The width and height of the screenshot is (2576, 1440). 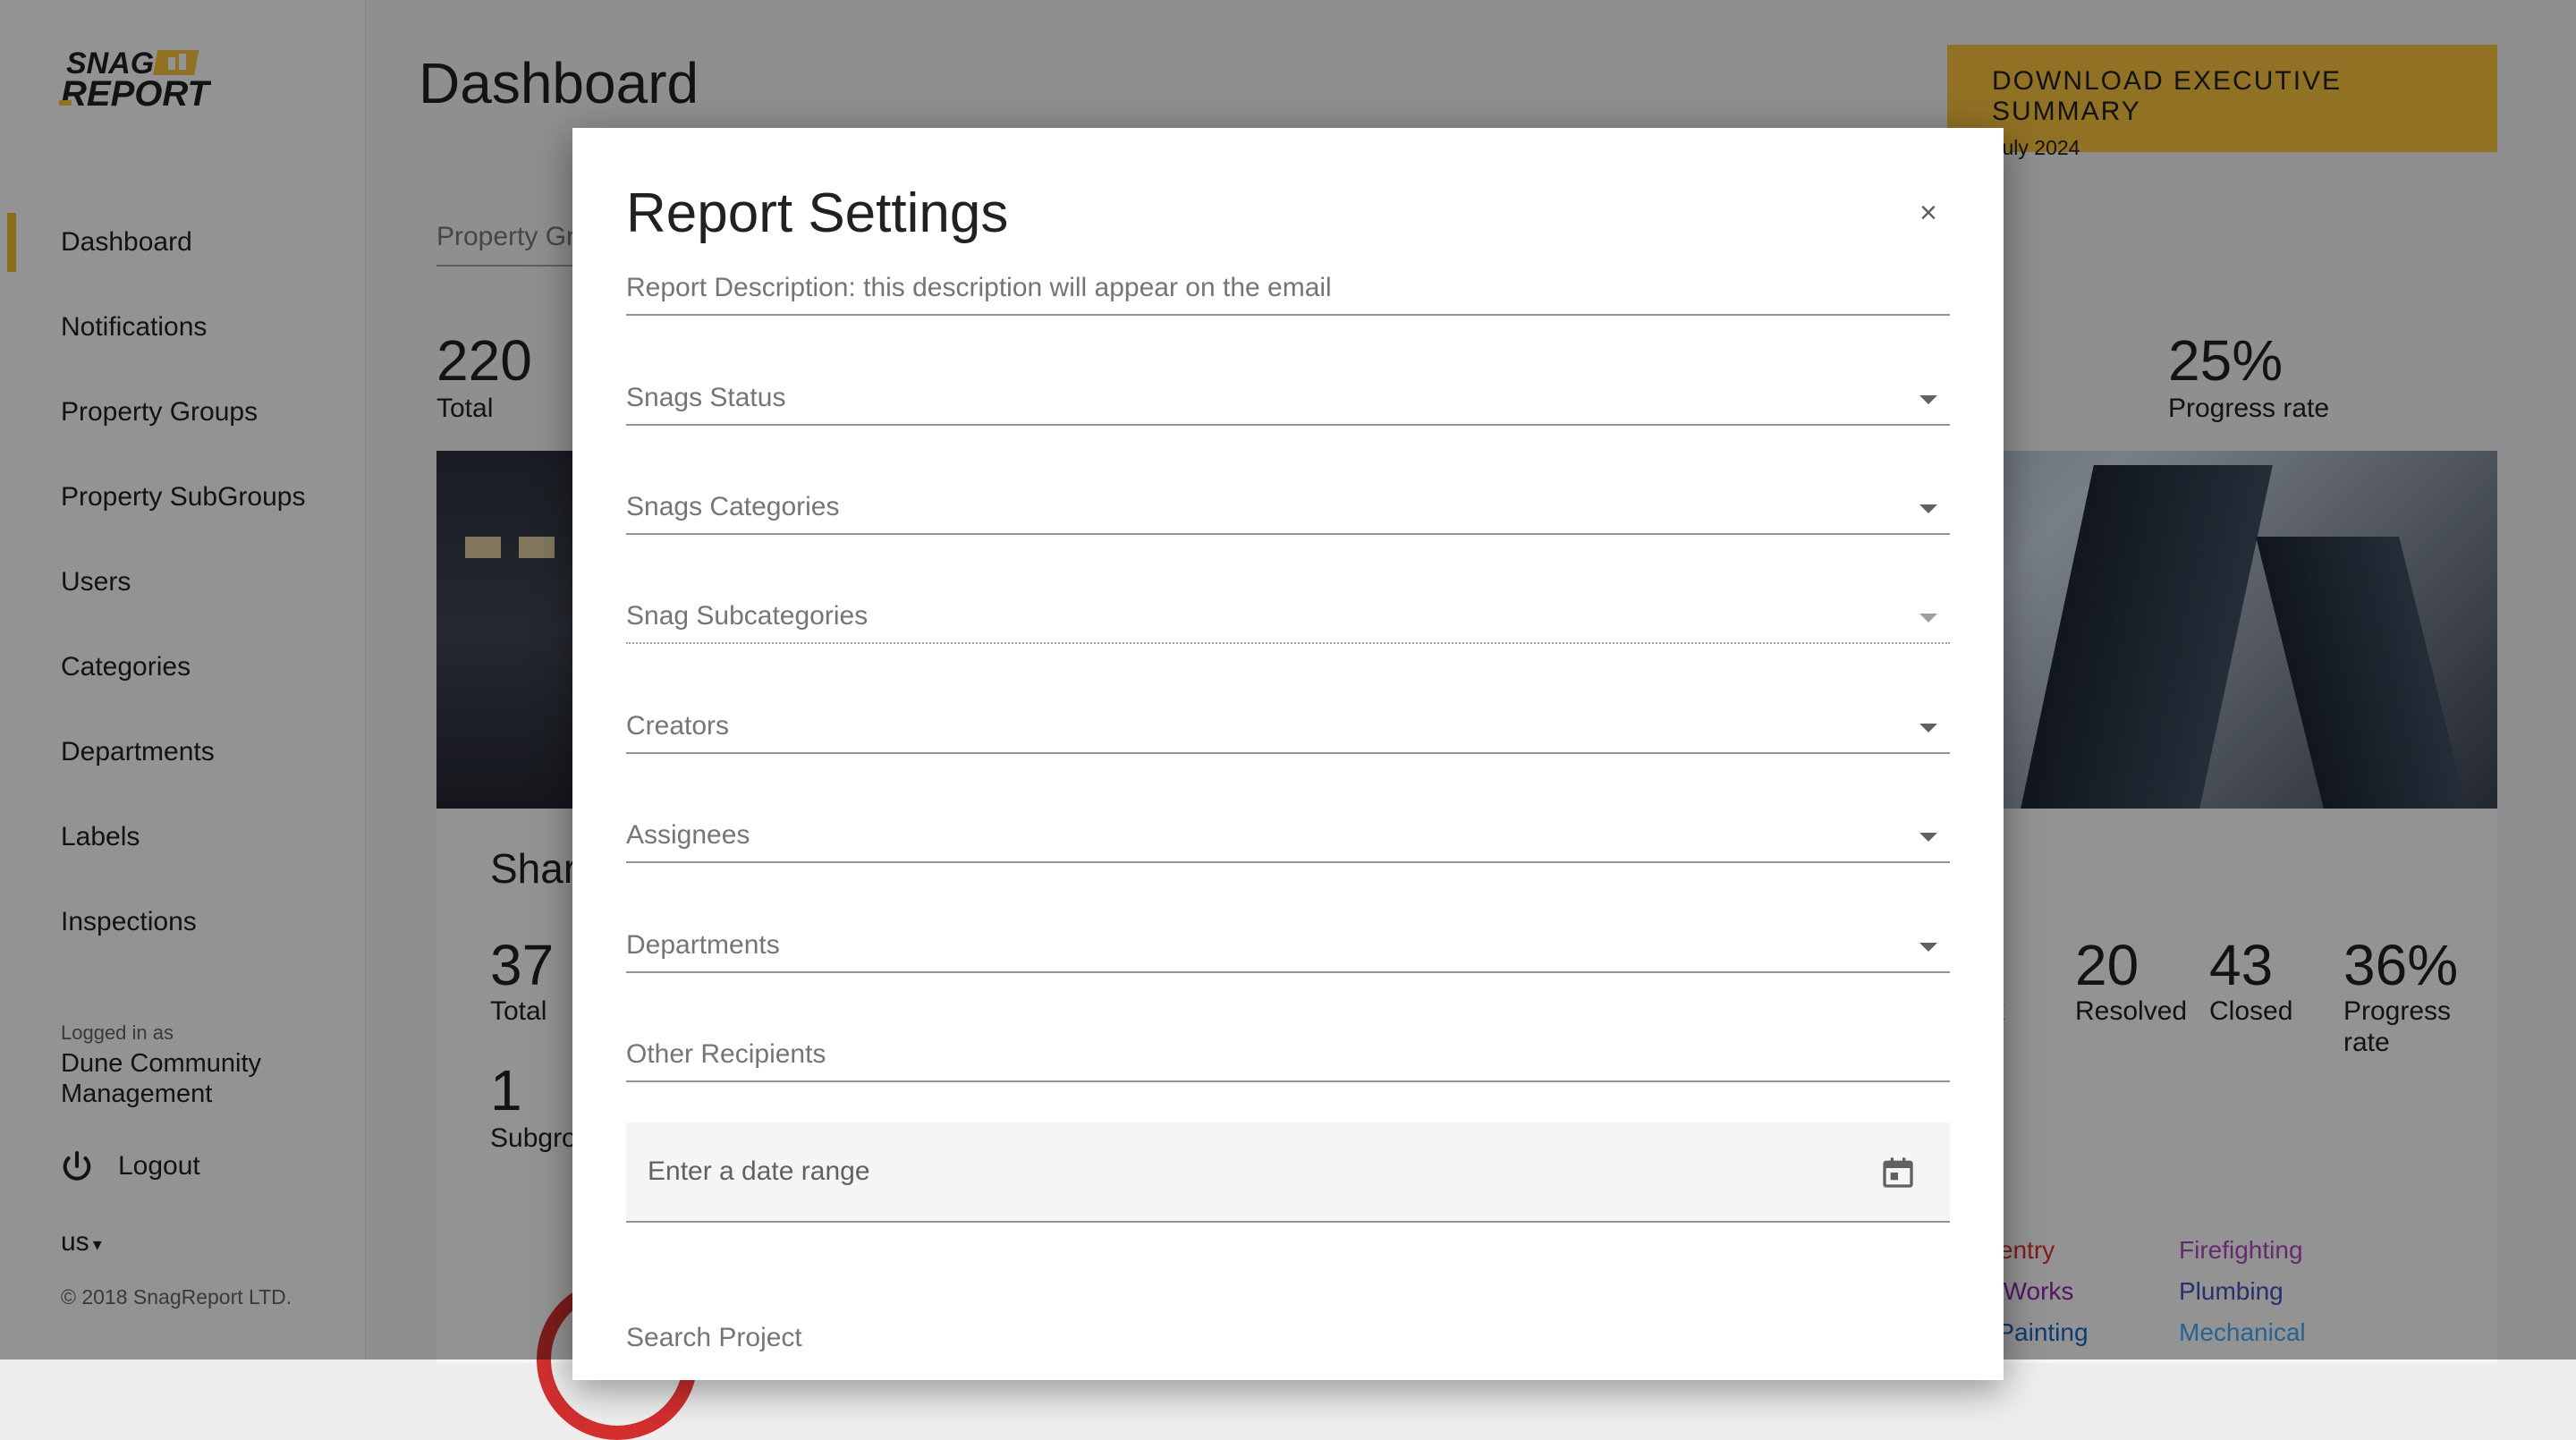 I want to click on snags-categories-label: Snags Categories, so click(x=733, y=507).